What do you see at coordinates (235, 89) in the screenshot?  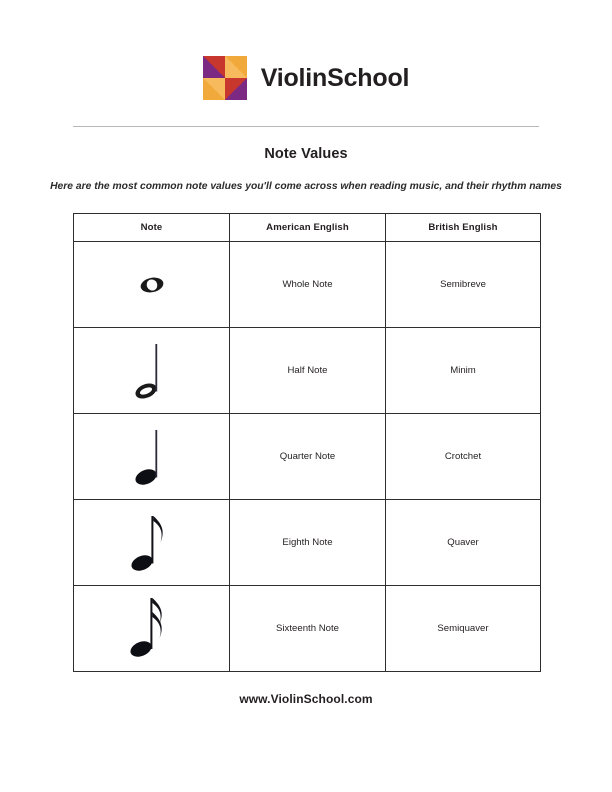 I see `logo-tile-bottom-right` at bounding box center [235, 89].